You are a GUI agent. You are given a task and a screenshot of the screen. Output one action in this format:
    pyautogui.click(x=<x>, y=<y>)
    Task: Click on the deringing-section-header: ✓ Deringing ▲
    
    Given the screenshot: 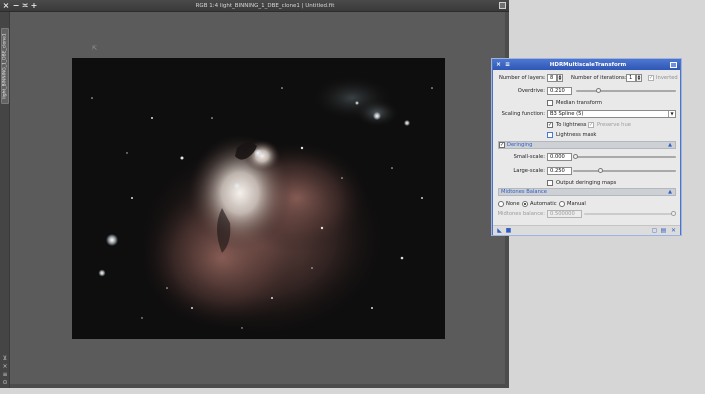 What is the action you would take?
    pyautogui.click(x=587, y=145)
    